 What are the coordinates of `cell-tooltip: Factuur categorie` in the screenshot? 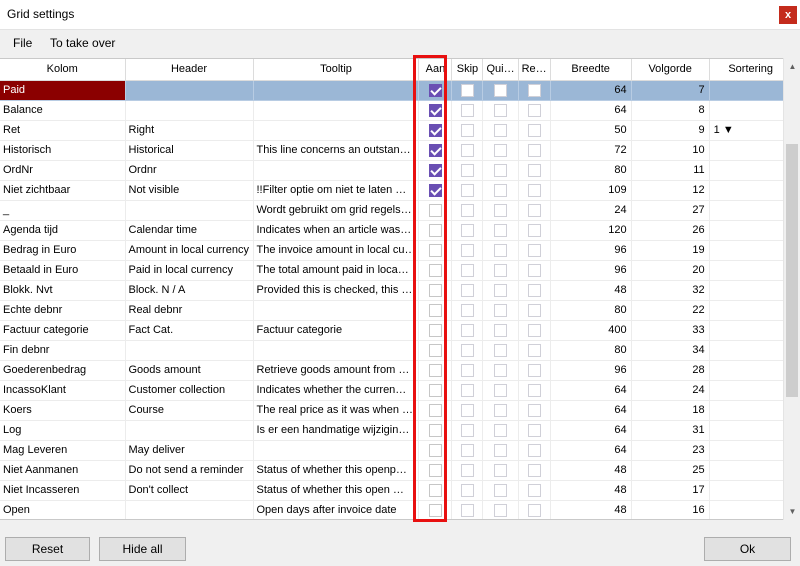 It's located at (336, 330).